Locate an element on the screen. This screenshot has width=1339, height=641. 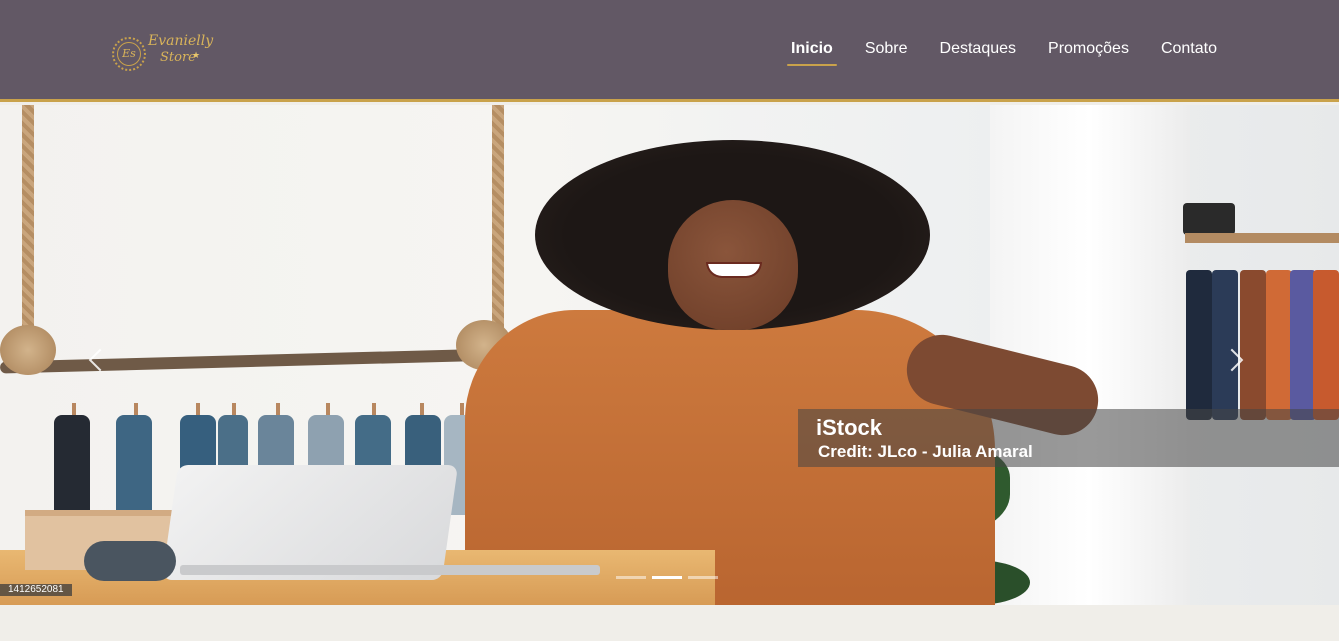
logo-monogram: Es is located at coordinates (129, 54).